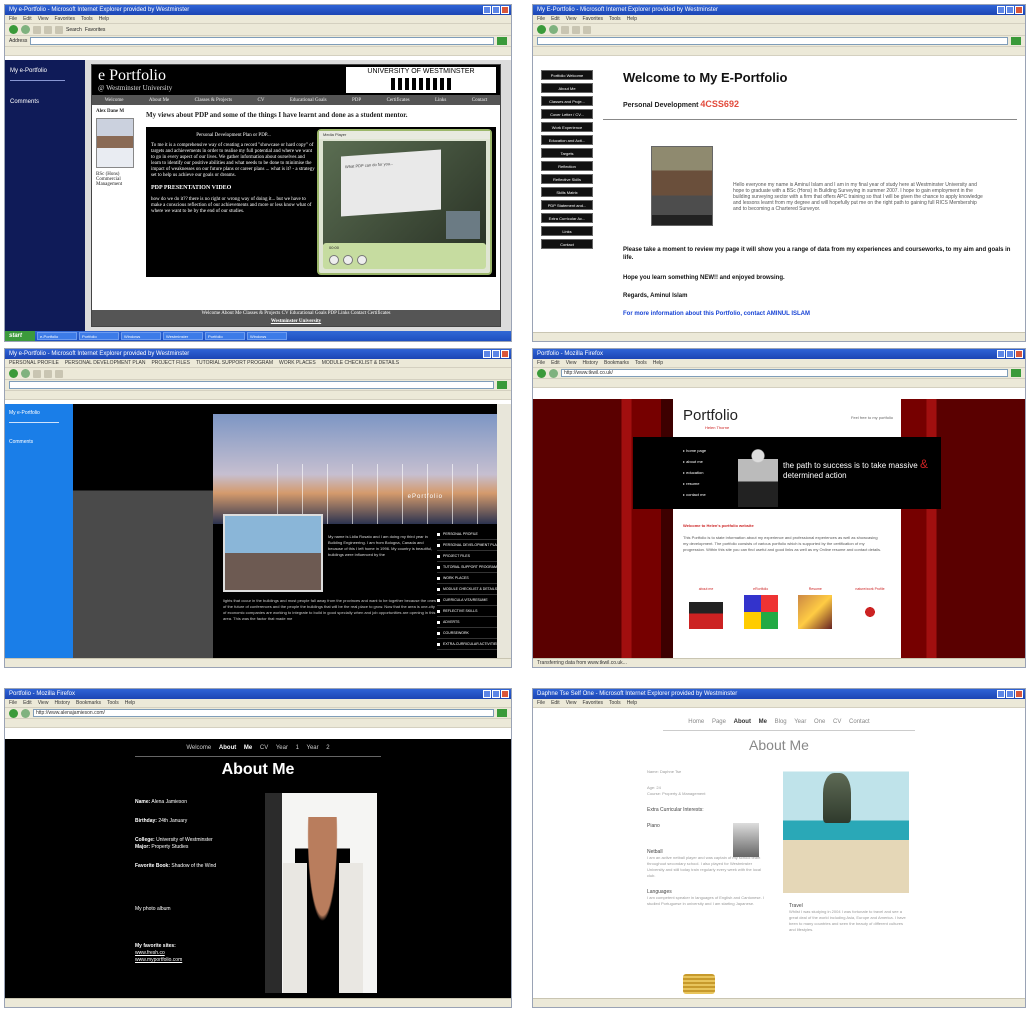  I want to click on menu-edit: PERSONAL DEVELOPMENT PLAN, so click(105, 363).